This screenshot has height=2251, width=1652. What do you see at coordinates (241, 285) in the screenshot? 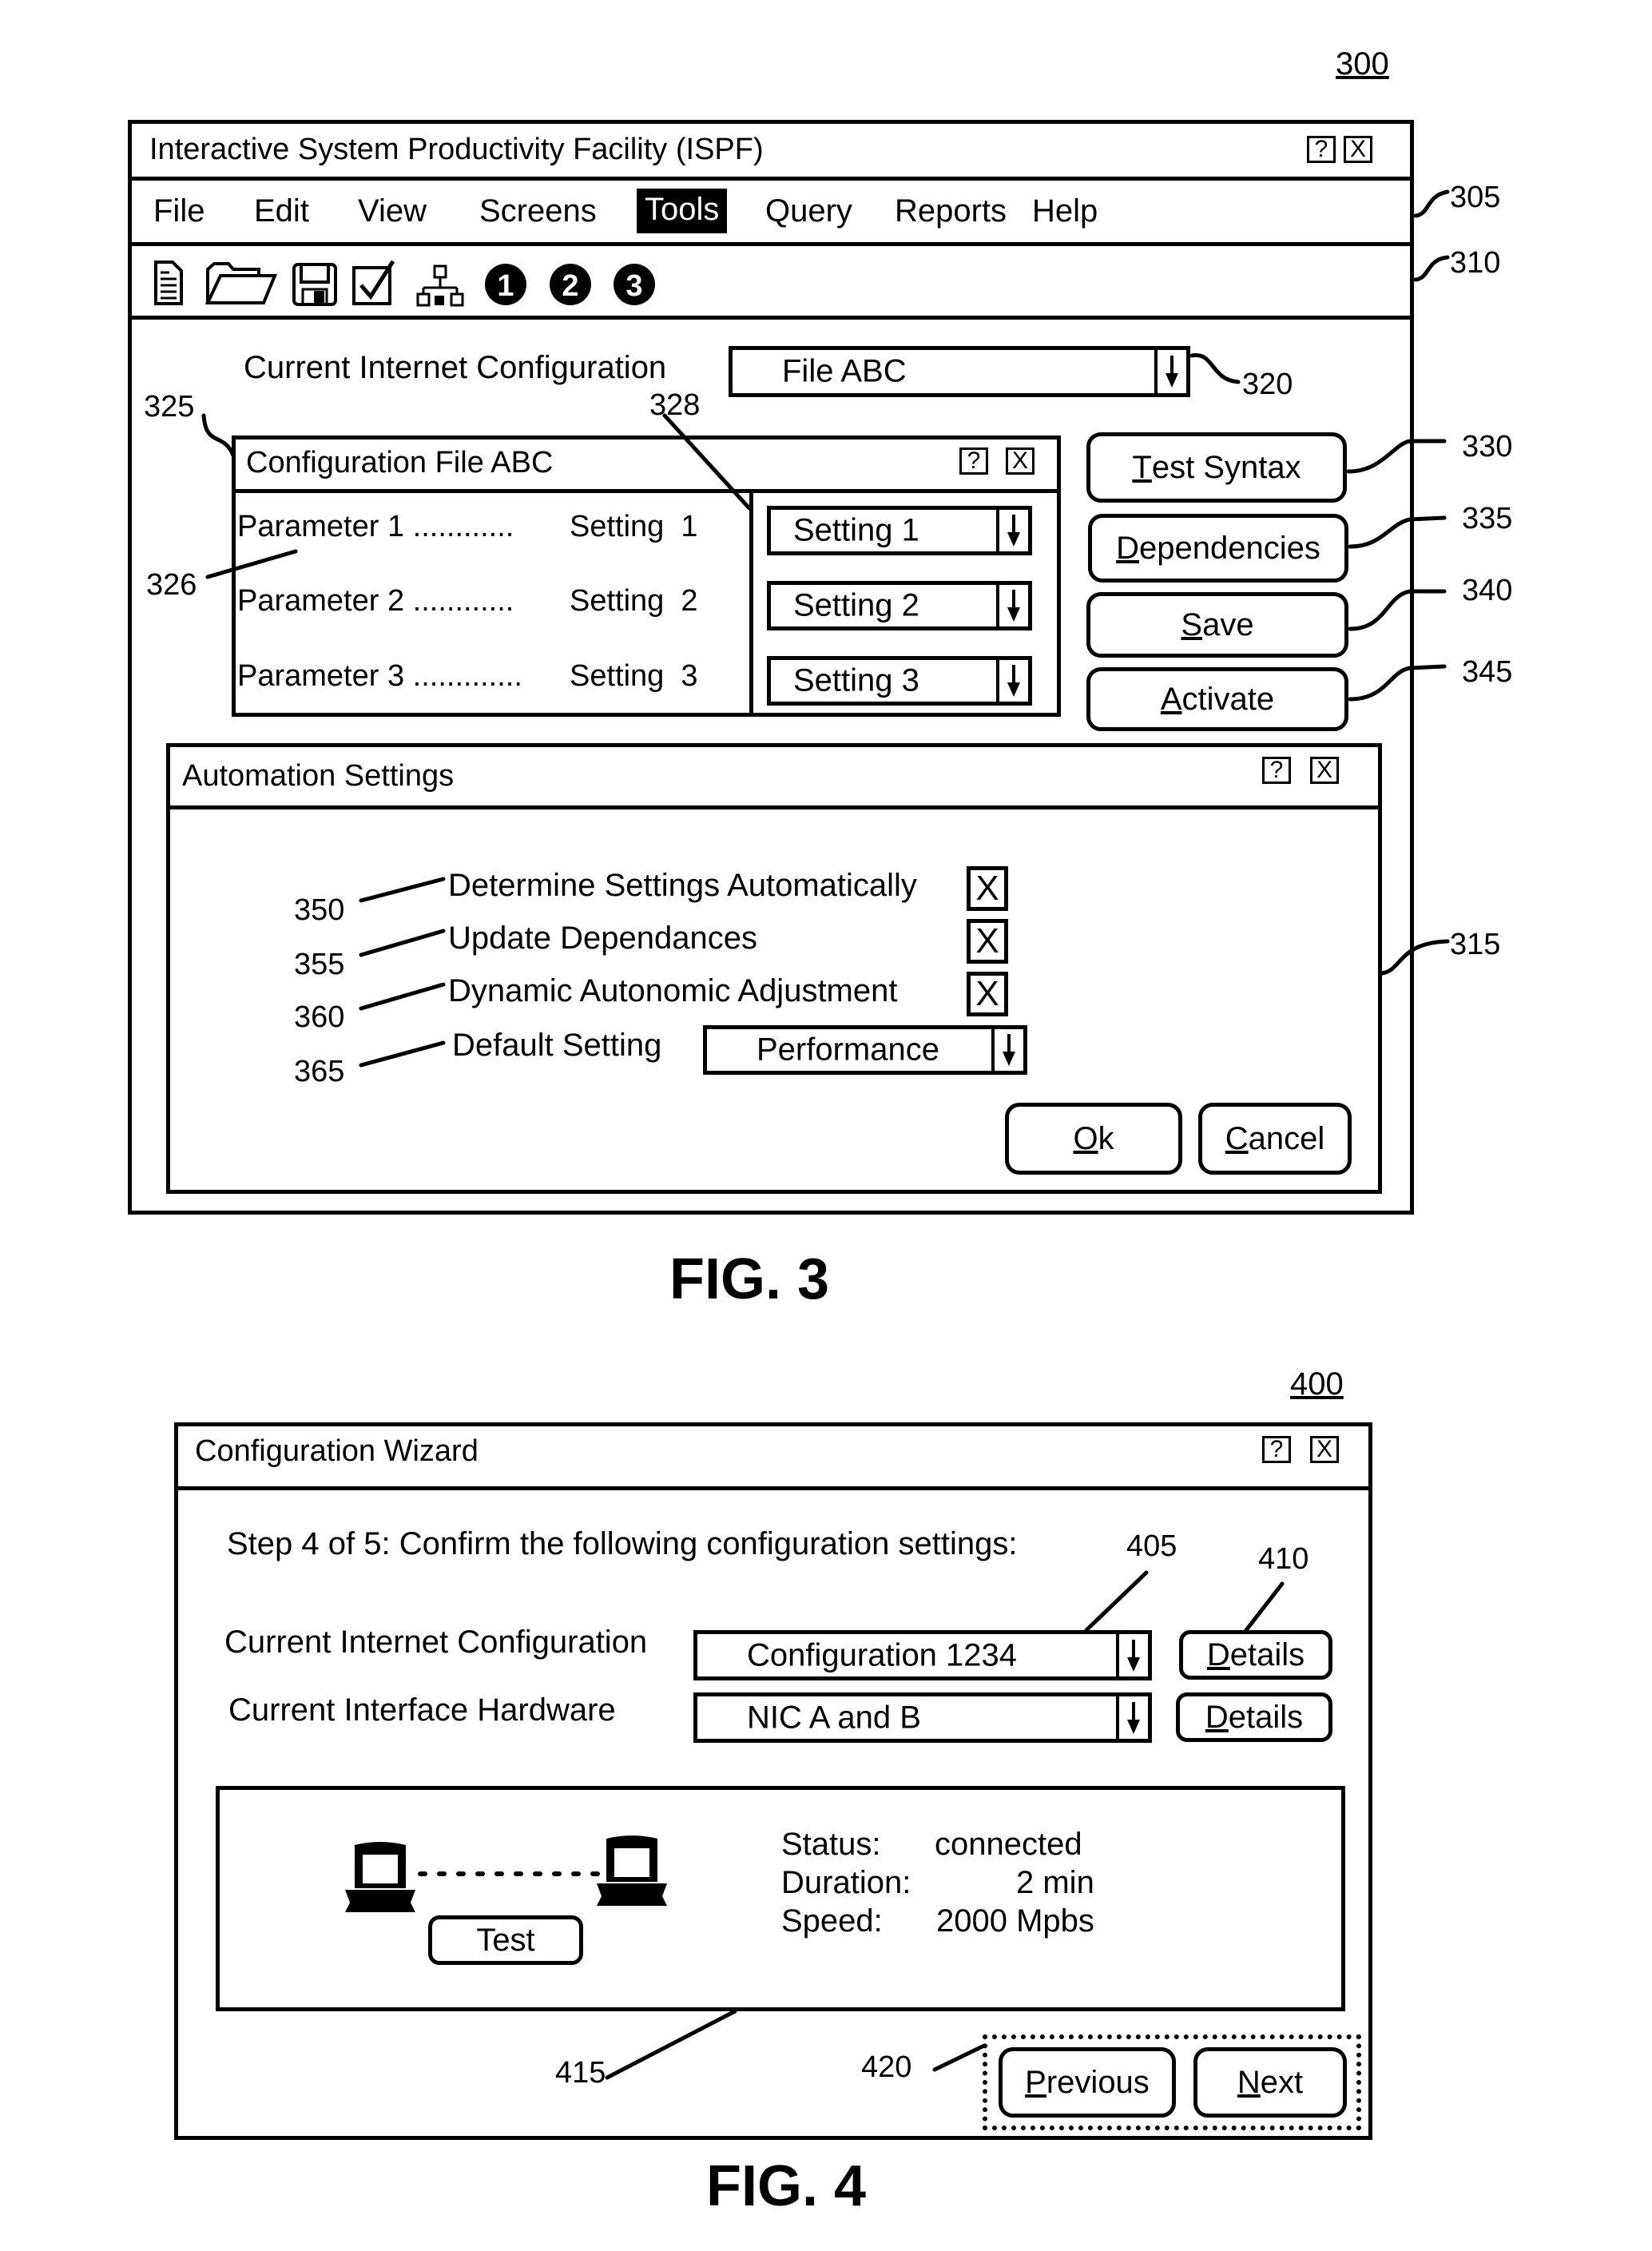
I see `open-folder-icon` at bounding box center [241, 285].